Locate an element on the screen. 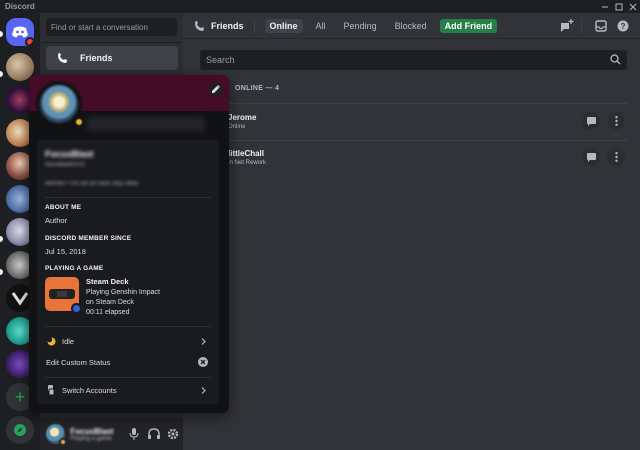 The height and width of the screenshot is (450, 640). user-status: Playing a game is located at coordinates (91, 438).